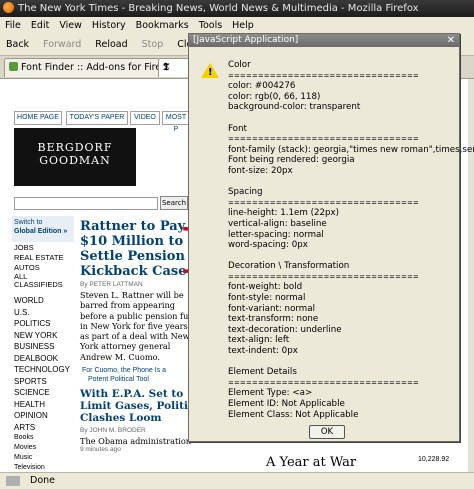 This screenshot has height=489, width=474. I want to click on byline-1: By PETER LATTMAN, so click(111, 284).